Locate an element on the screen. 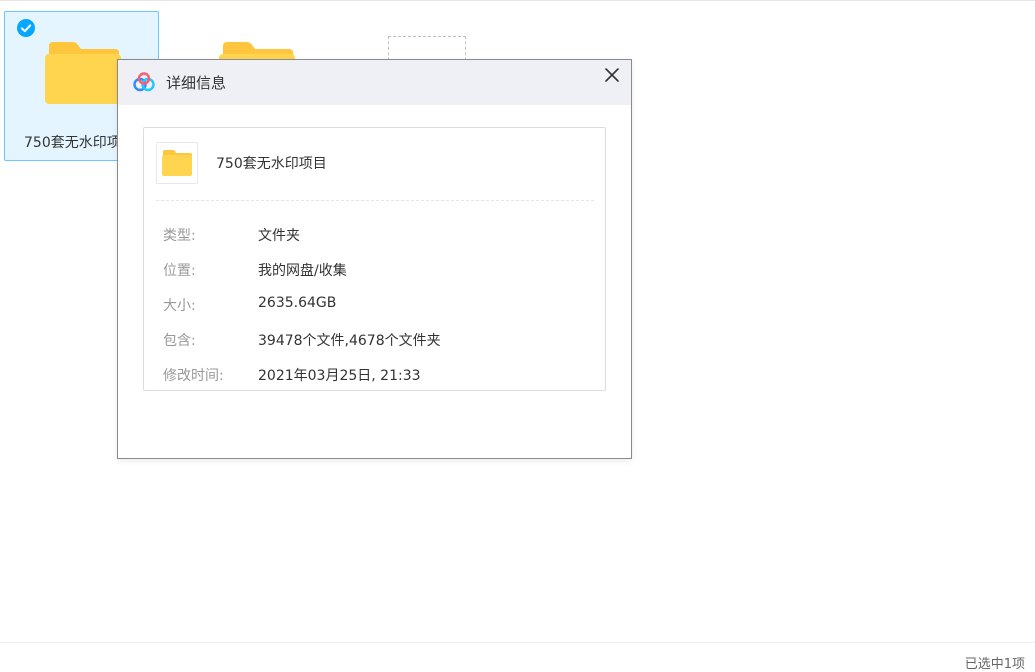  baidu-netdisk-logo-icon is located at coordinates (144, 82).